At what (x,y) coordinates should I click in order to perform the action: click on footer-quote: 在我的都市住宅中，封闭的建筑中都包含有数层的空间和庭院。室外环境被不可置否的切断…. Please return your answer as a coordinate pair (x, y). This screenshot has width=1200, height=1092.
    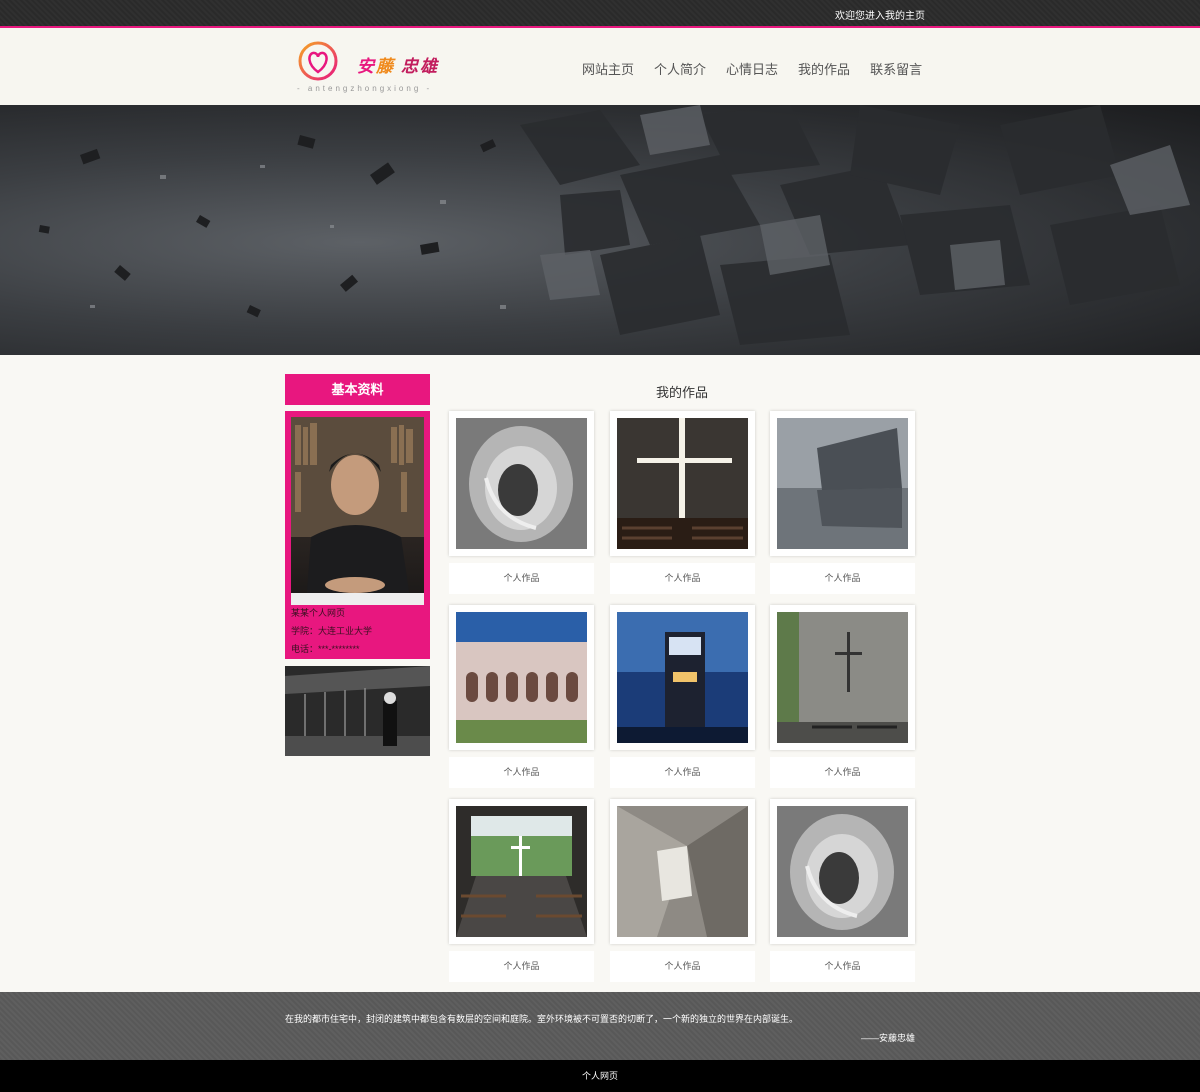
    Looking at the image, I should click on (542, 1019).